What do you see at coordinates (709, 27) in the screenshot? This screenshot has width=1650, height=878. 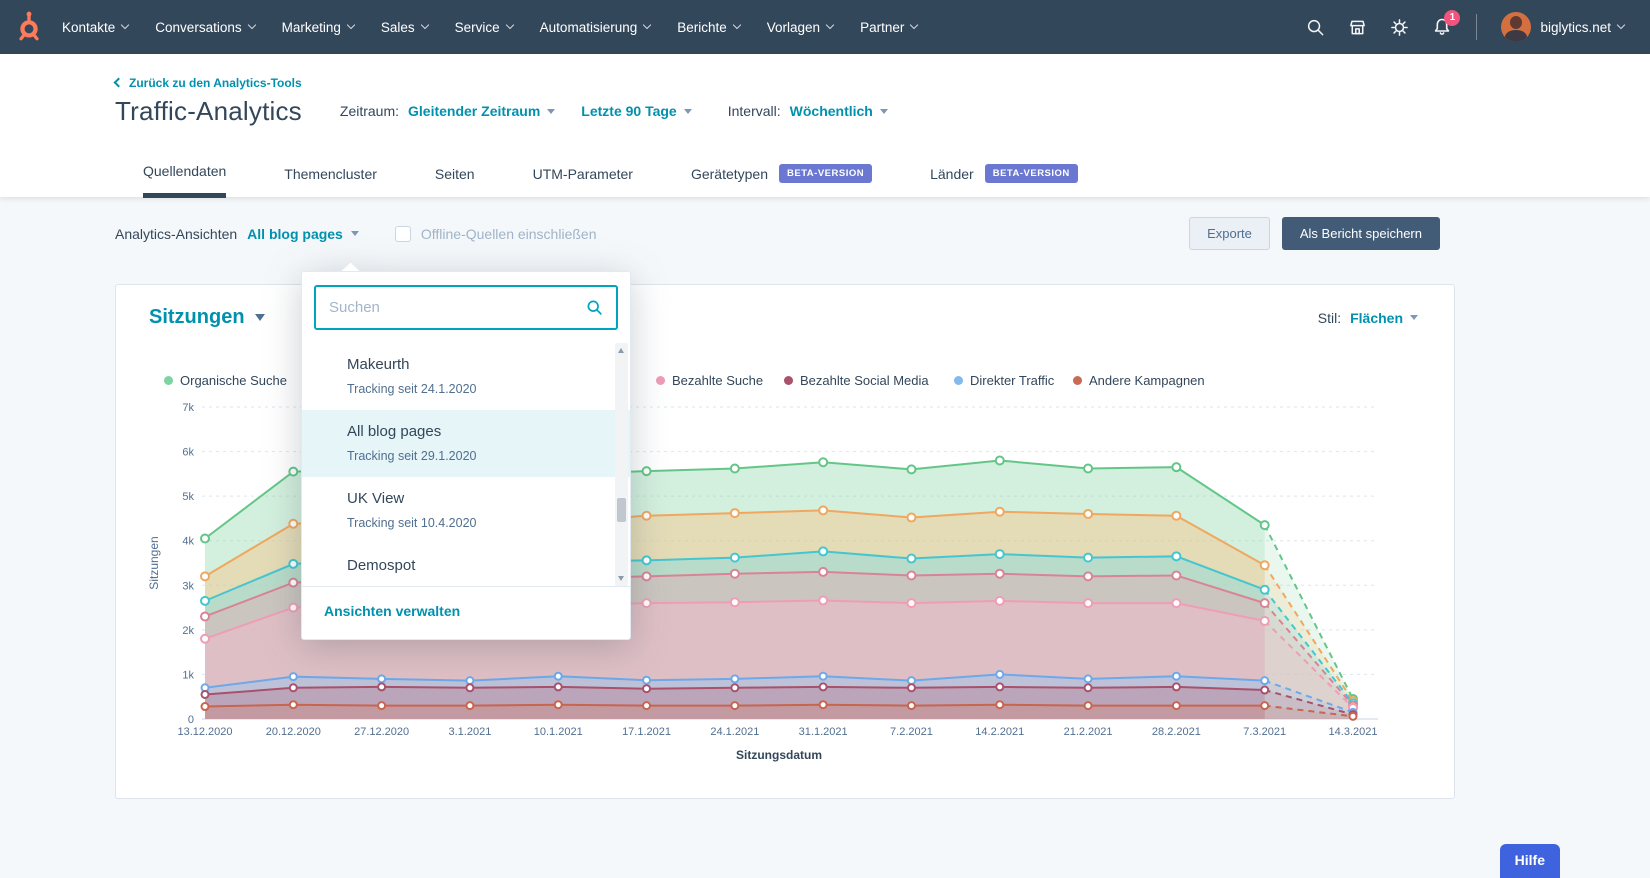 I see `nav-item-berichte: Berichte` at bounding box center [709, 27].